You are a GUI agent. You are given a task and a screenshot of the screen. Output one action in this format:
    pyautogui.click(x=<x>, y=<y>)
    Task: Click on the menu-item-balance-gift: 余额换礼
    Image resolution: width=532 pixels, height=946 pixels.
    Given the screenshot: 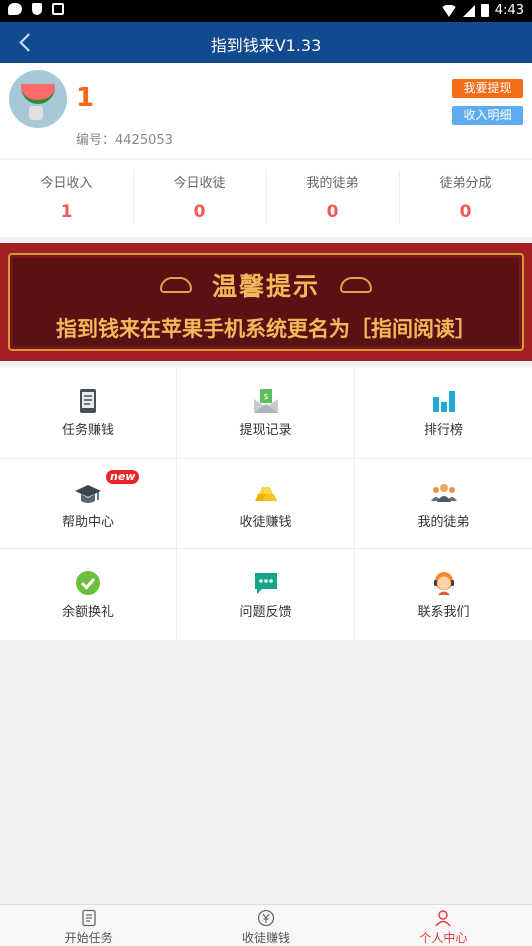 What is the action you would take?
    pyautogui.click(x=88, y=595)
    